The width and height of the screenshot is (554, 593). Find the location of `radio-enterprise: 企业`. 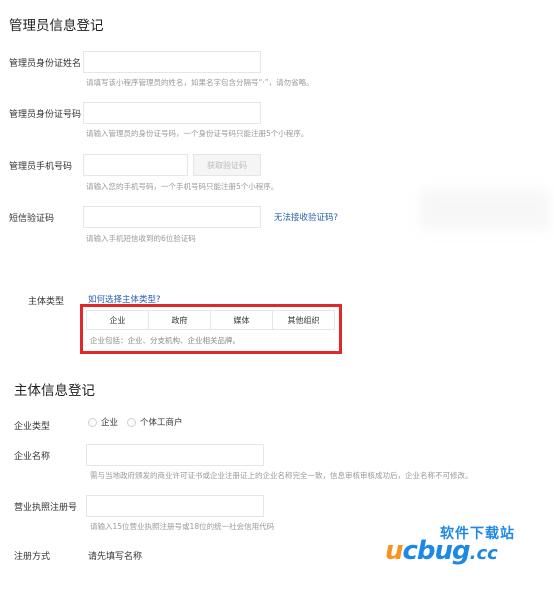

radio-enterprise: 企业 is located at coordinates (103, 422).